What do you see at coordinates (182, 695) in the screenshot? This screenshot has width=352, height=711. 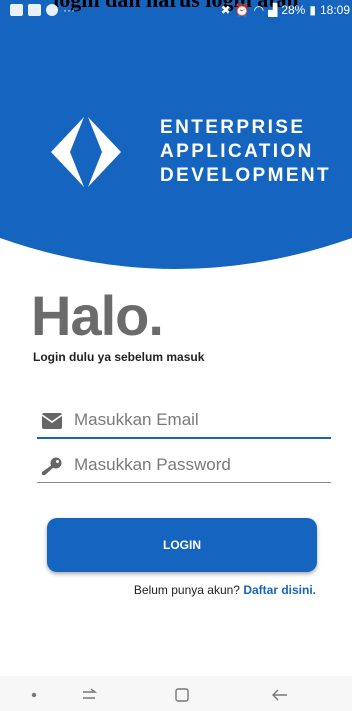 I see `home-icon` at bounding box center [182, 695].